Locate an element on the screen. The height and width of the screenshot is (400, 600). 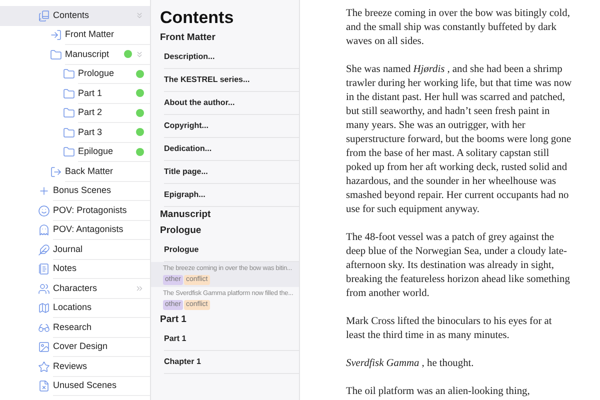
item-label: Back Matter is located at coordinates (89, 171).